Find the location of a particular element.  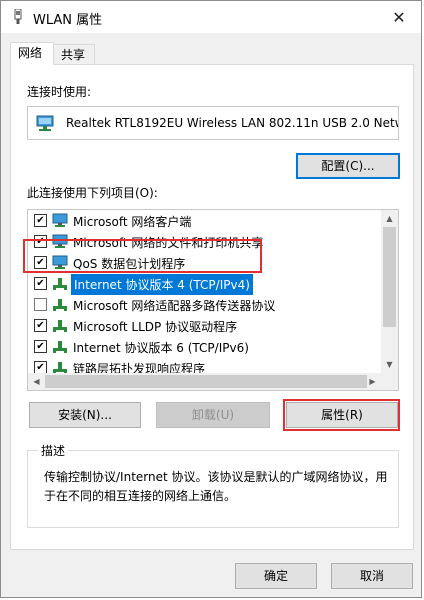

scroll-down-icon: ▼ is located at coordinates (389, 364).